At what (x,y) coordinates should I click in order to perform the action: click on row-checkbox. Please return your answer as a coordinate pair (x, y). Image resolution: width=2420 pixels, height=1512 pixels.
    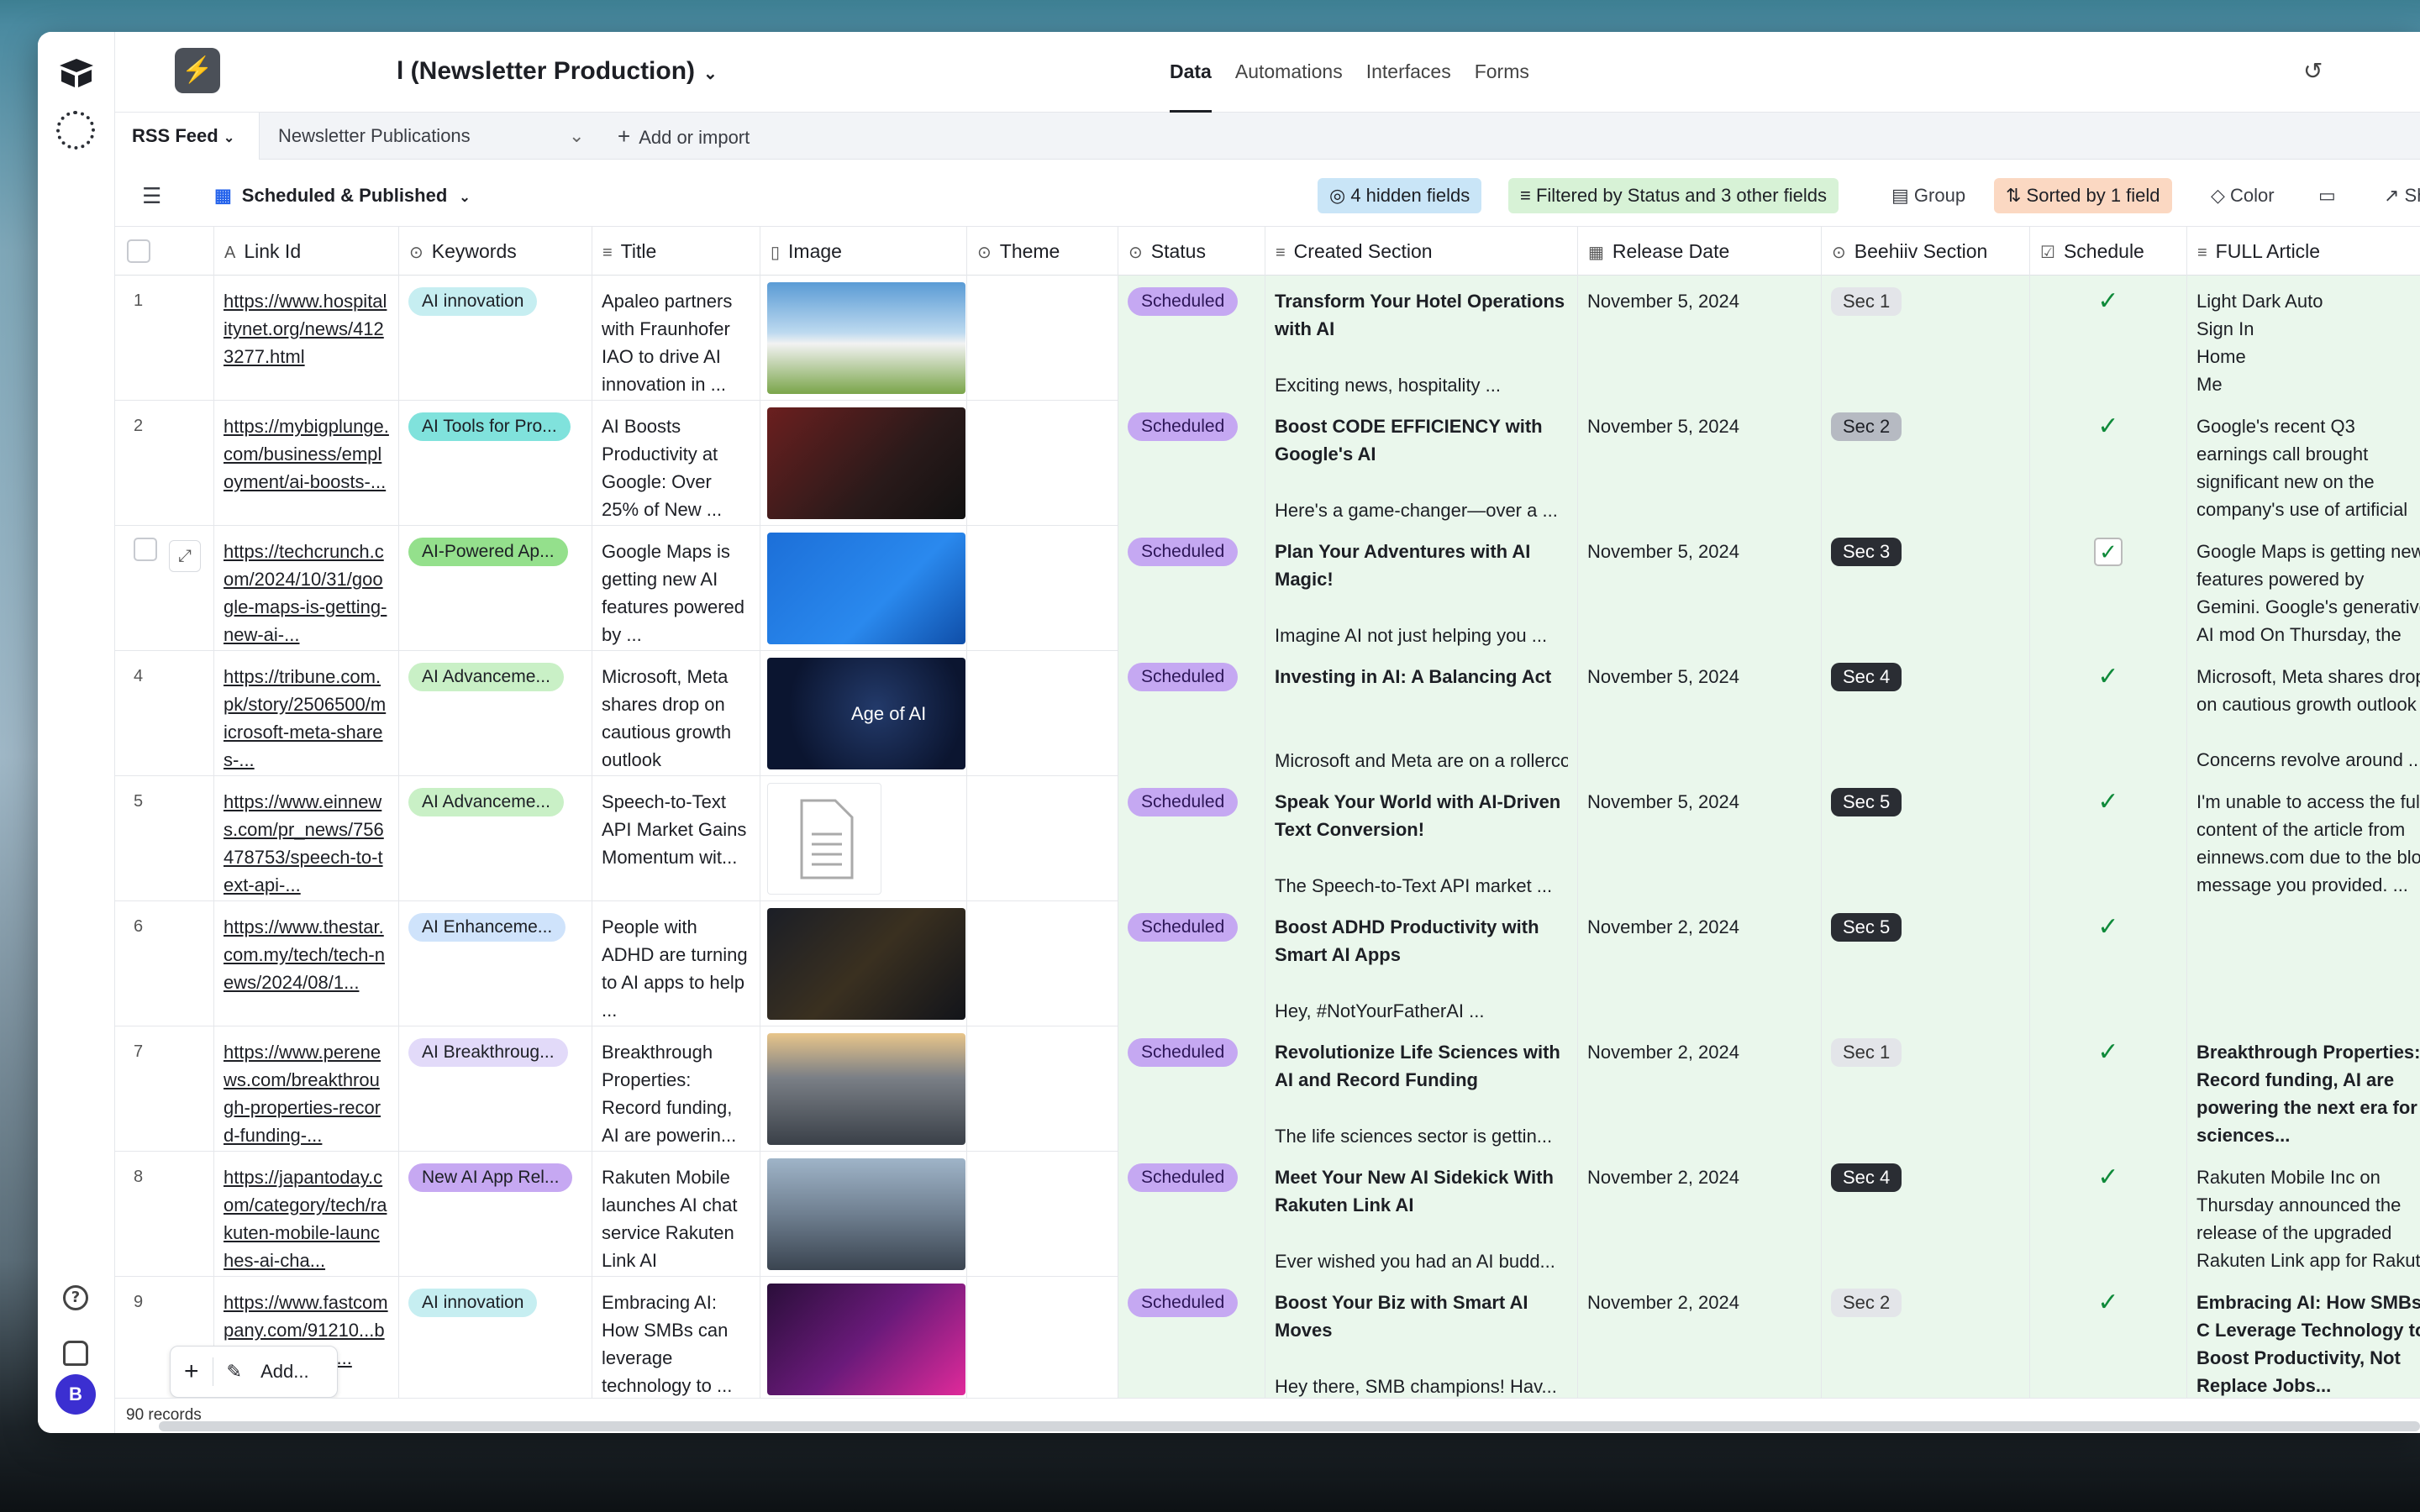
    Looking at the image, I should click on (146, 549).